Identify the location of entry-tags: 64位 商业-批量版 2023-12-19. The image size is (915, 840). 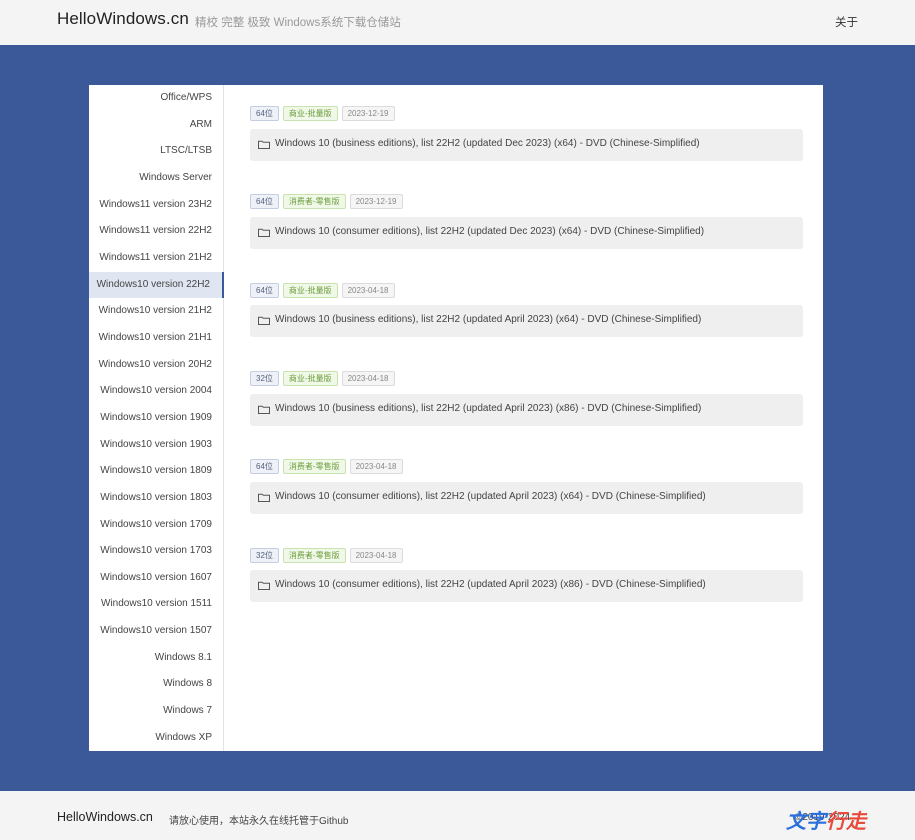
(322, 114).